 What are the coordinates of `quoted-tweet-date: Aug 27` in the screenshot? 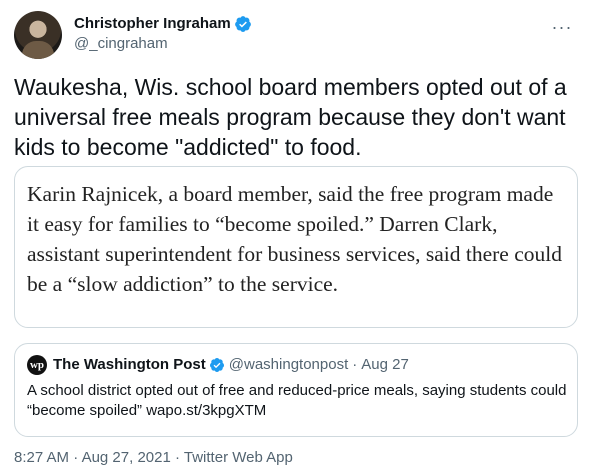 It's located at (385, 364).